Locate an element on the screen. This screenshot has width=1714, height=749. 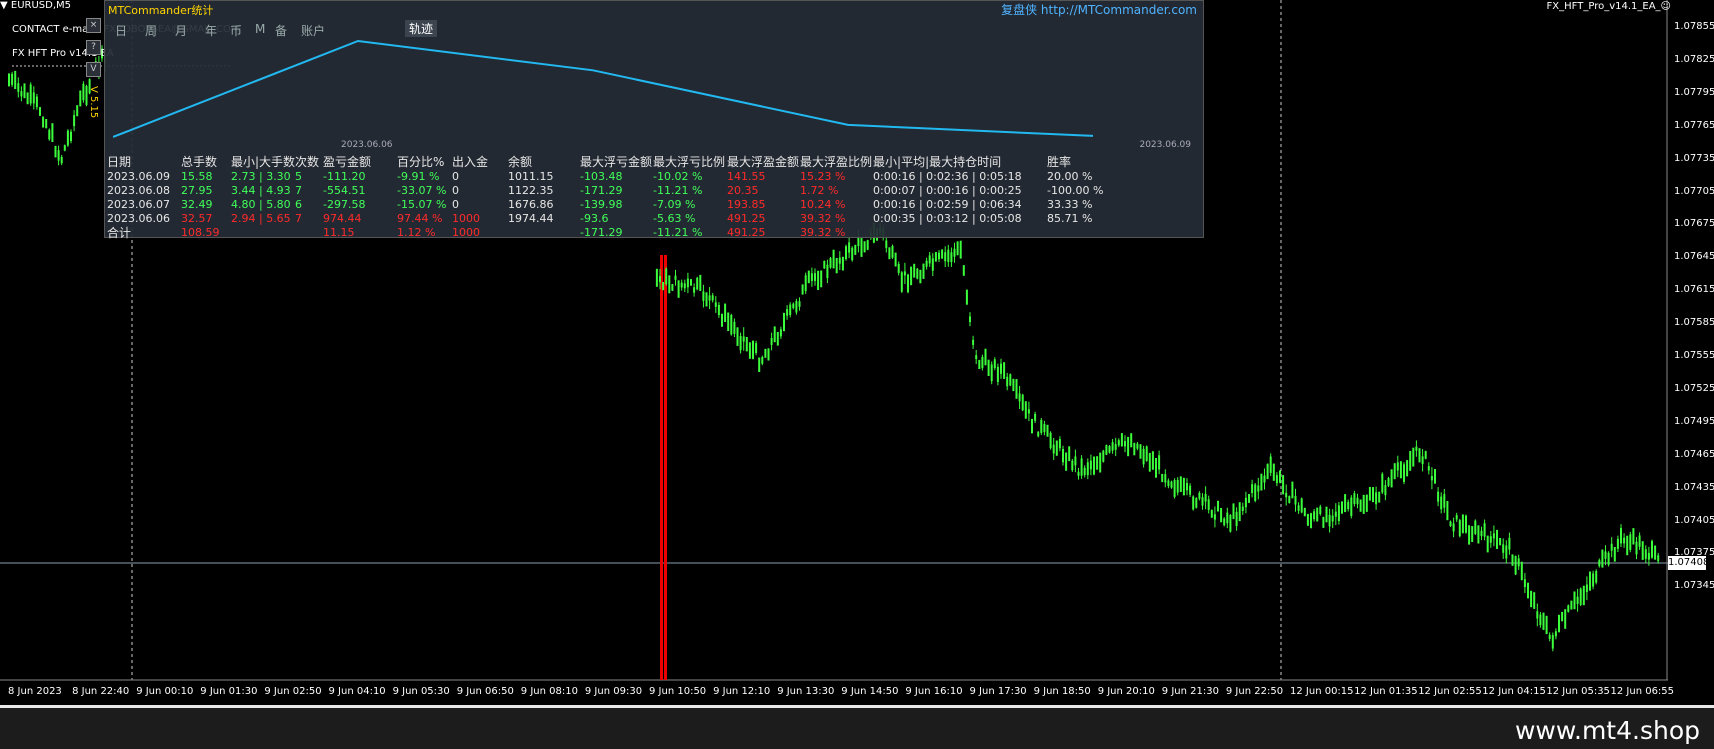
price-tick-label: 1.07405 is located at coordinates (1694, 520).